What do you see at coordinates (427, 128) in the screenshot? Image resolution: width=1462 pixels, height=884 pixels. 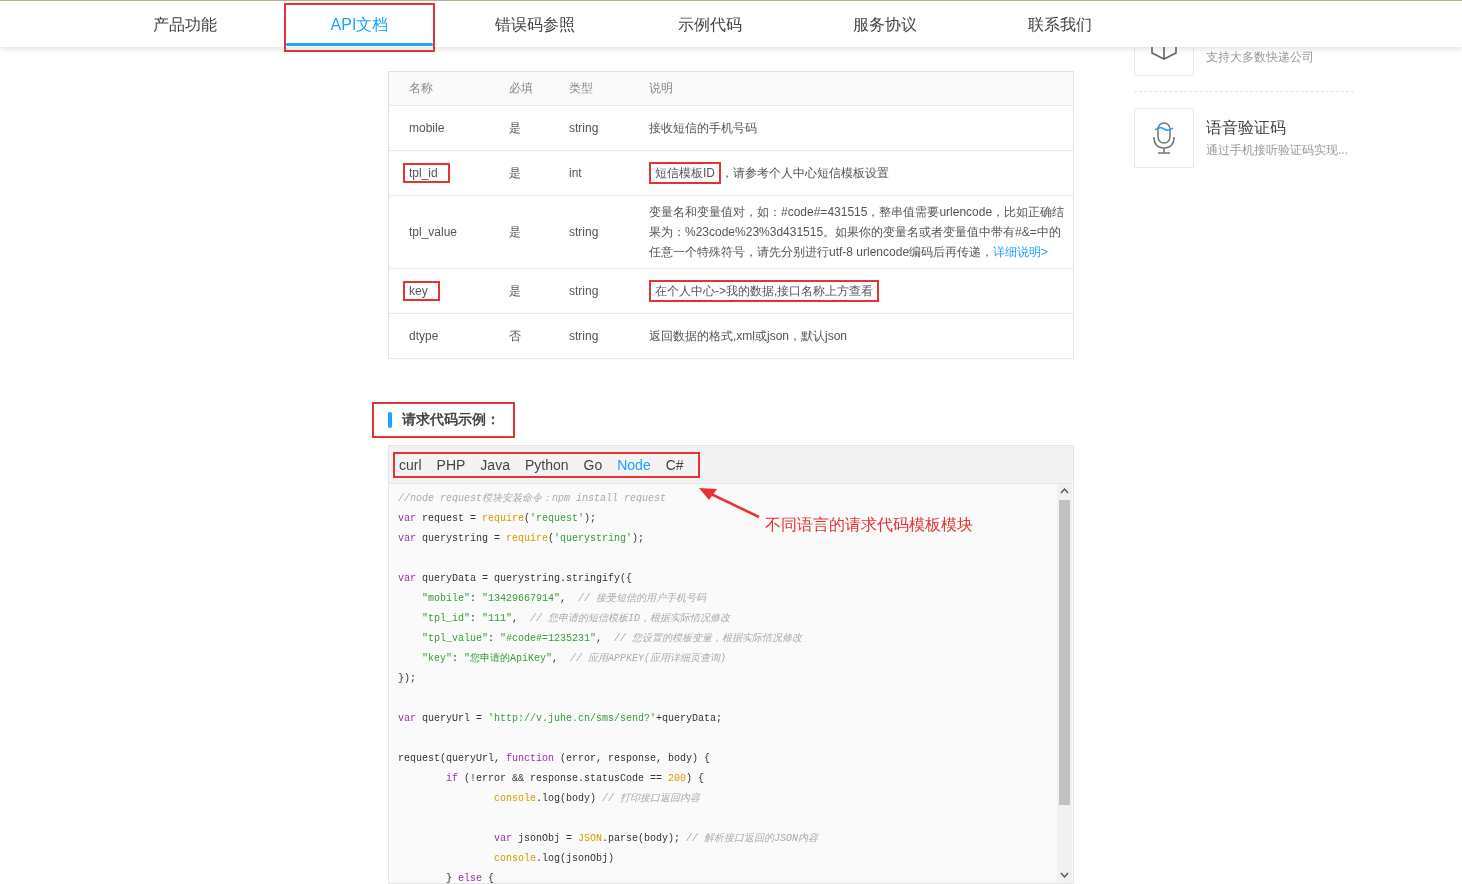 I see `table-cell: mobile` at bounding box center [427, 128].